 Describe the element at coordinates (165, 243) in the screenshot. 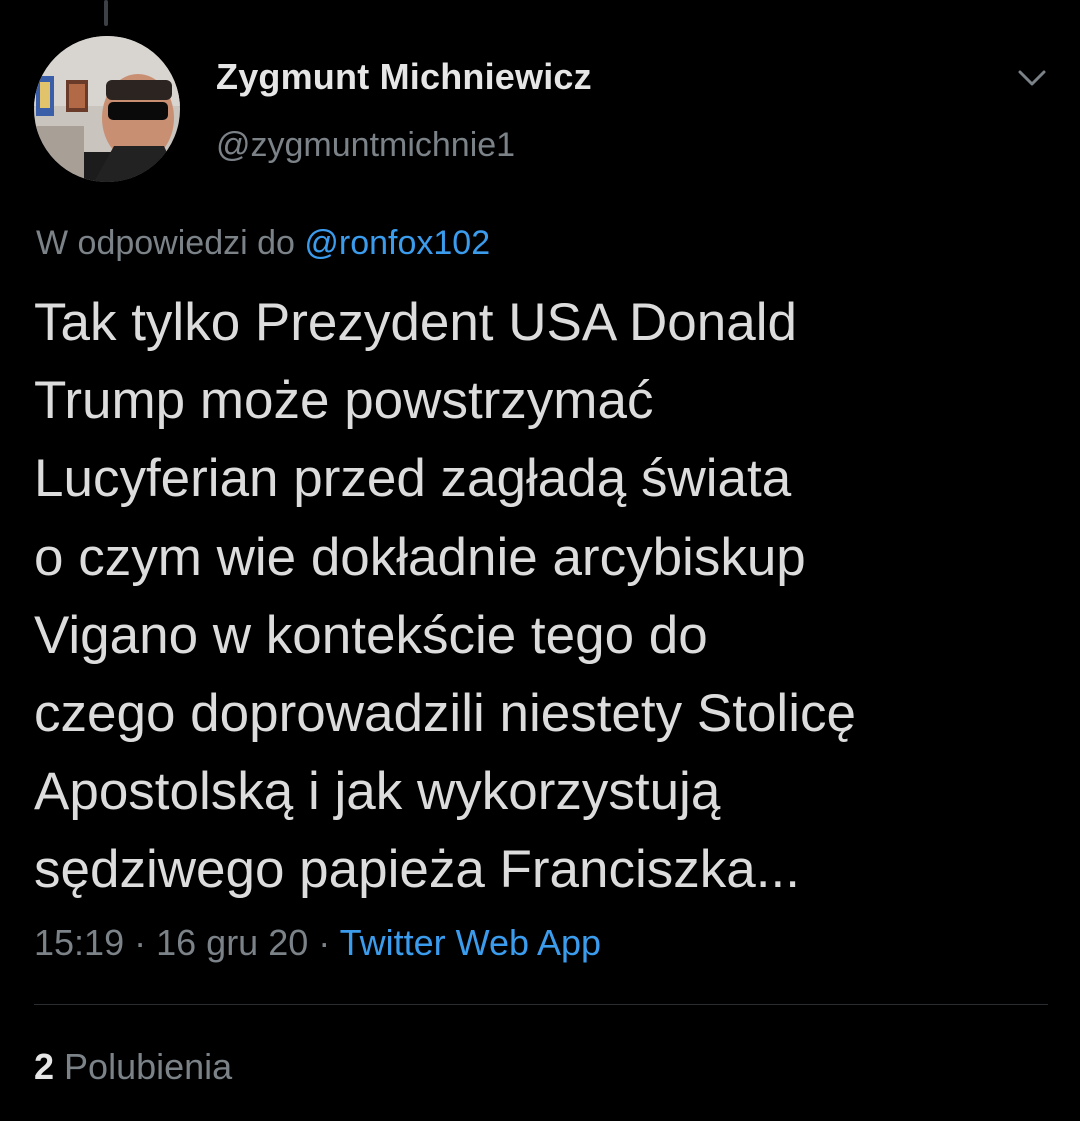

I see `reply-context-prefix: W odpowiedzi do` at that location.